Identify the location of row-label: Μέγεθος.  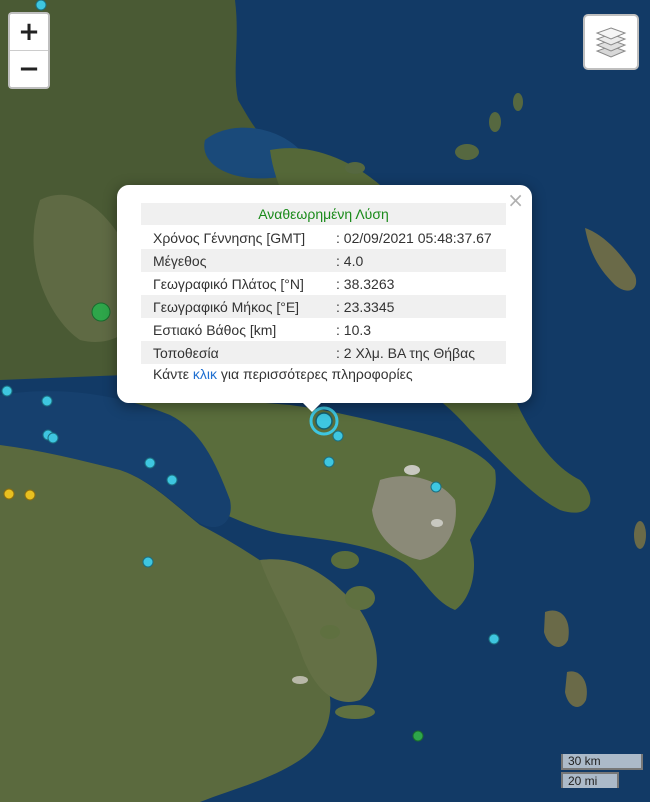
(238, 260).